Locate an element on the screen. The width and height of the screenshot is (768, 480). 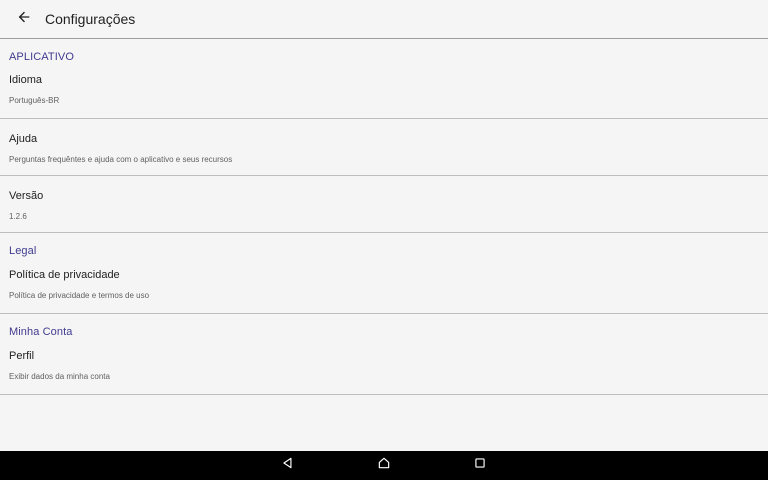
nav-back-button is located at coordinates (288, 465).